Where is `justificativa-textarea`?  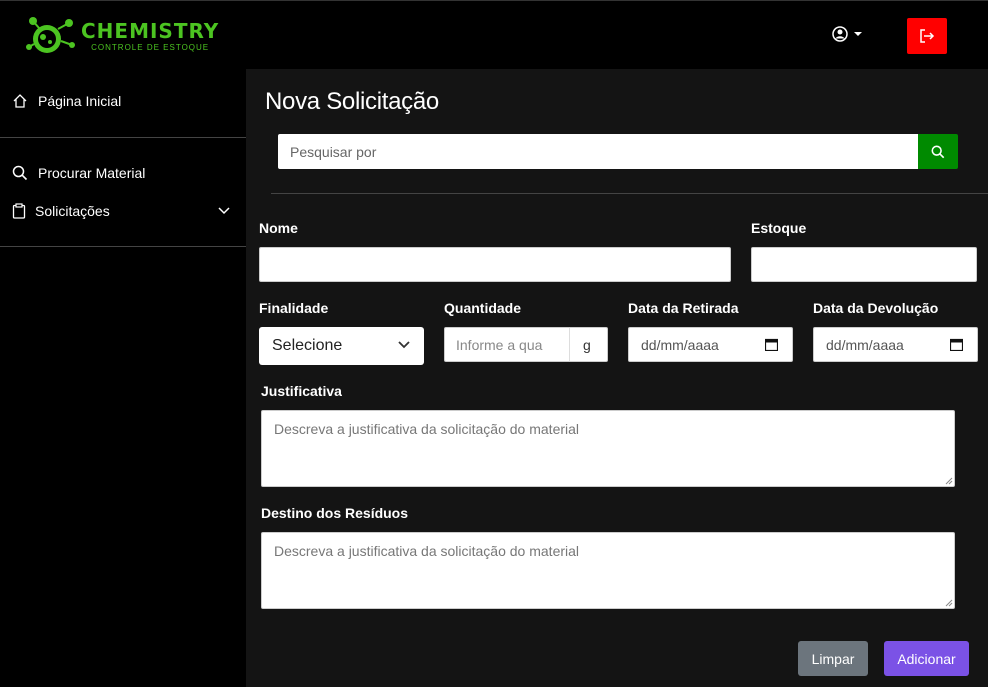 justificativa-textarea is located at coordinates (608, 448).